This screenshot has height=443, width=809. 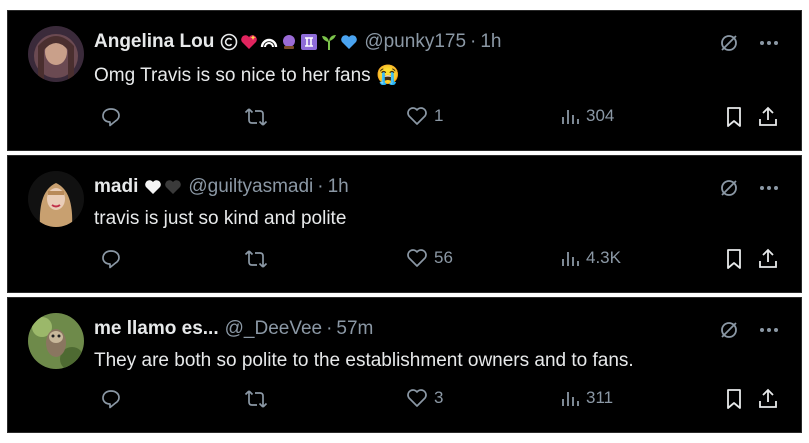 What do you see at coordinates (439, 397) in the screenshot?
I see `like-count: 3` at bounding box center [439, 397].